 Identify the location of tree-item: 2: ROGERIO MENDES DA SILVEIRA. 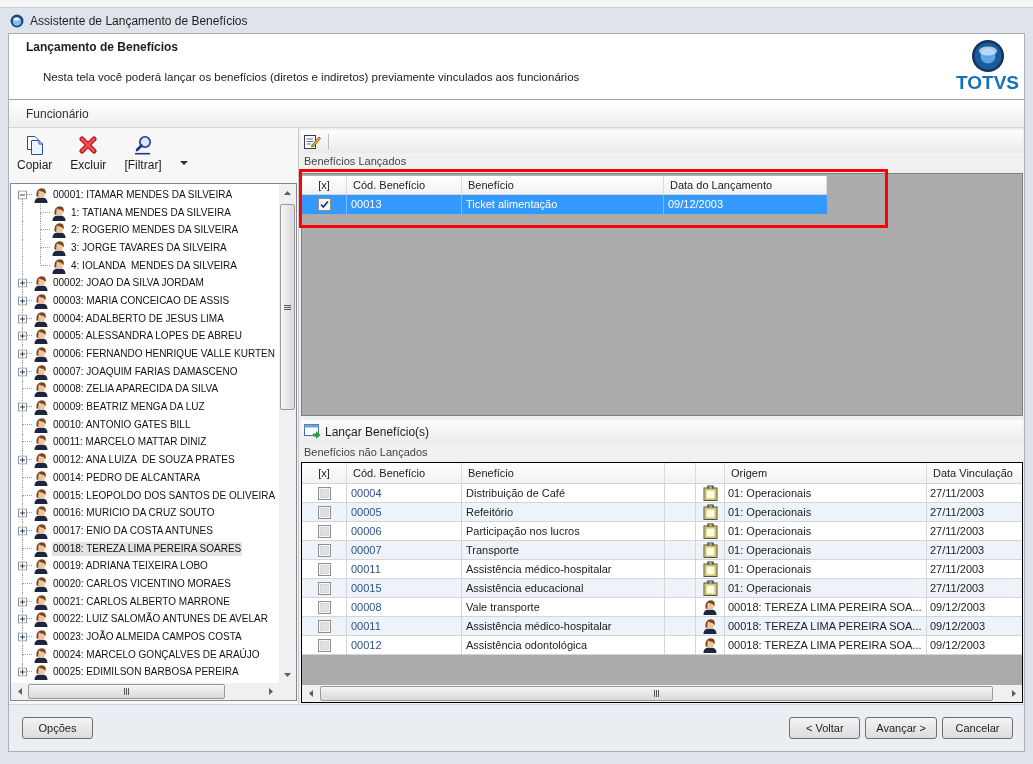
(155, 230).